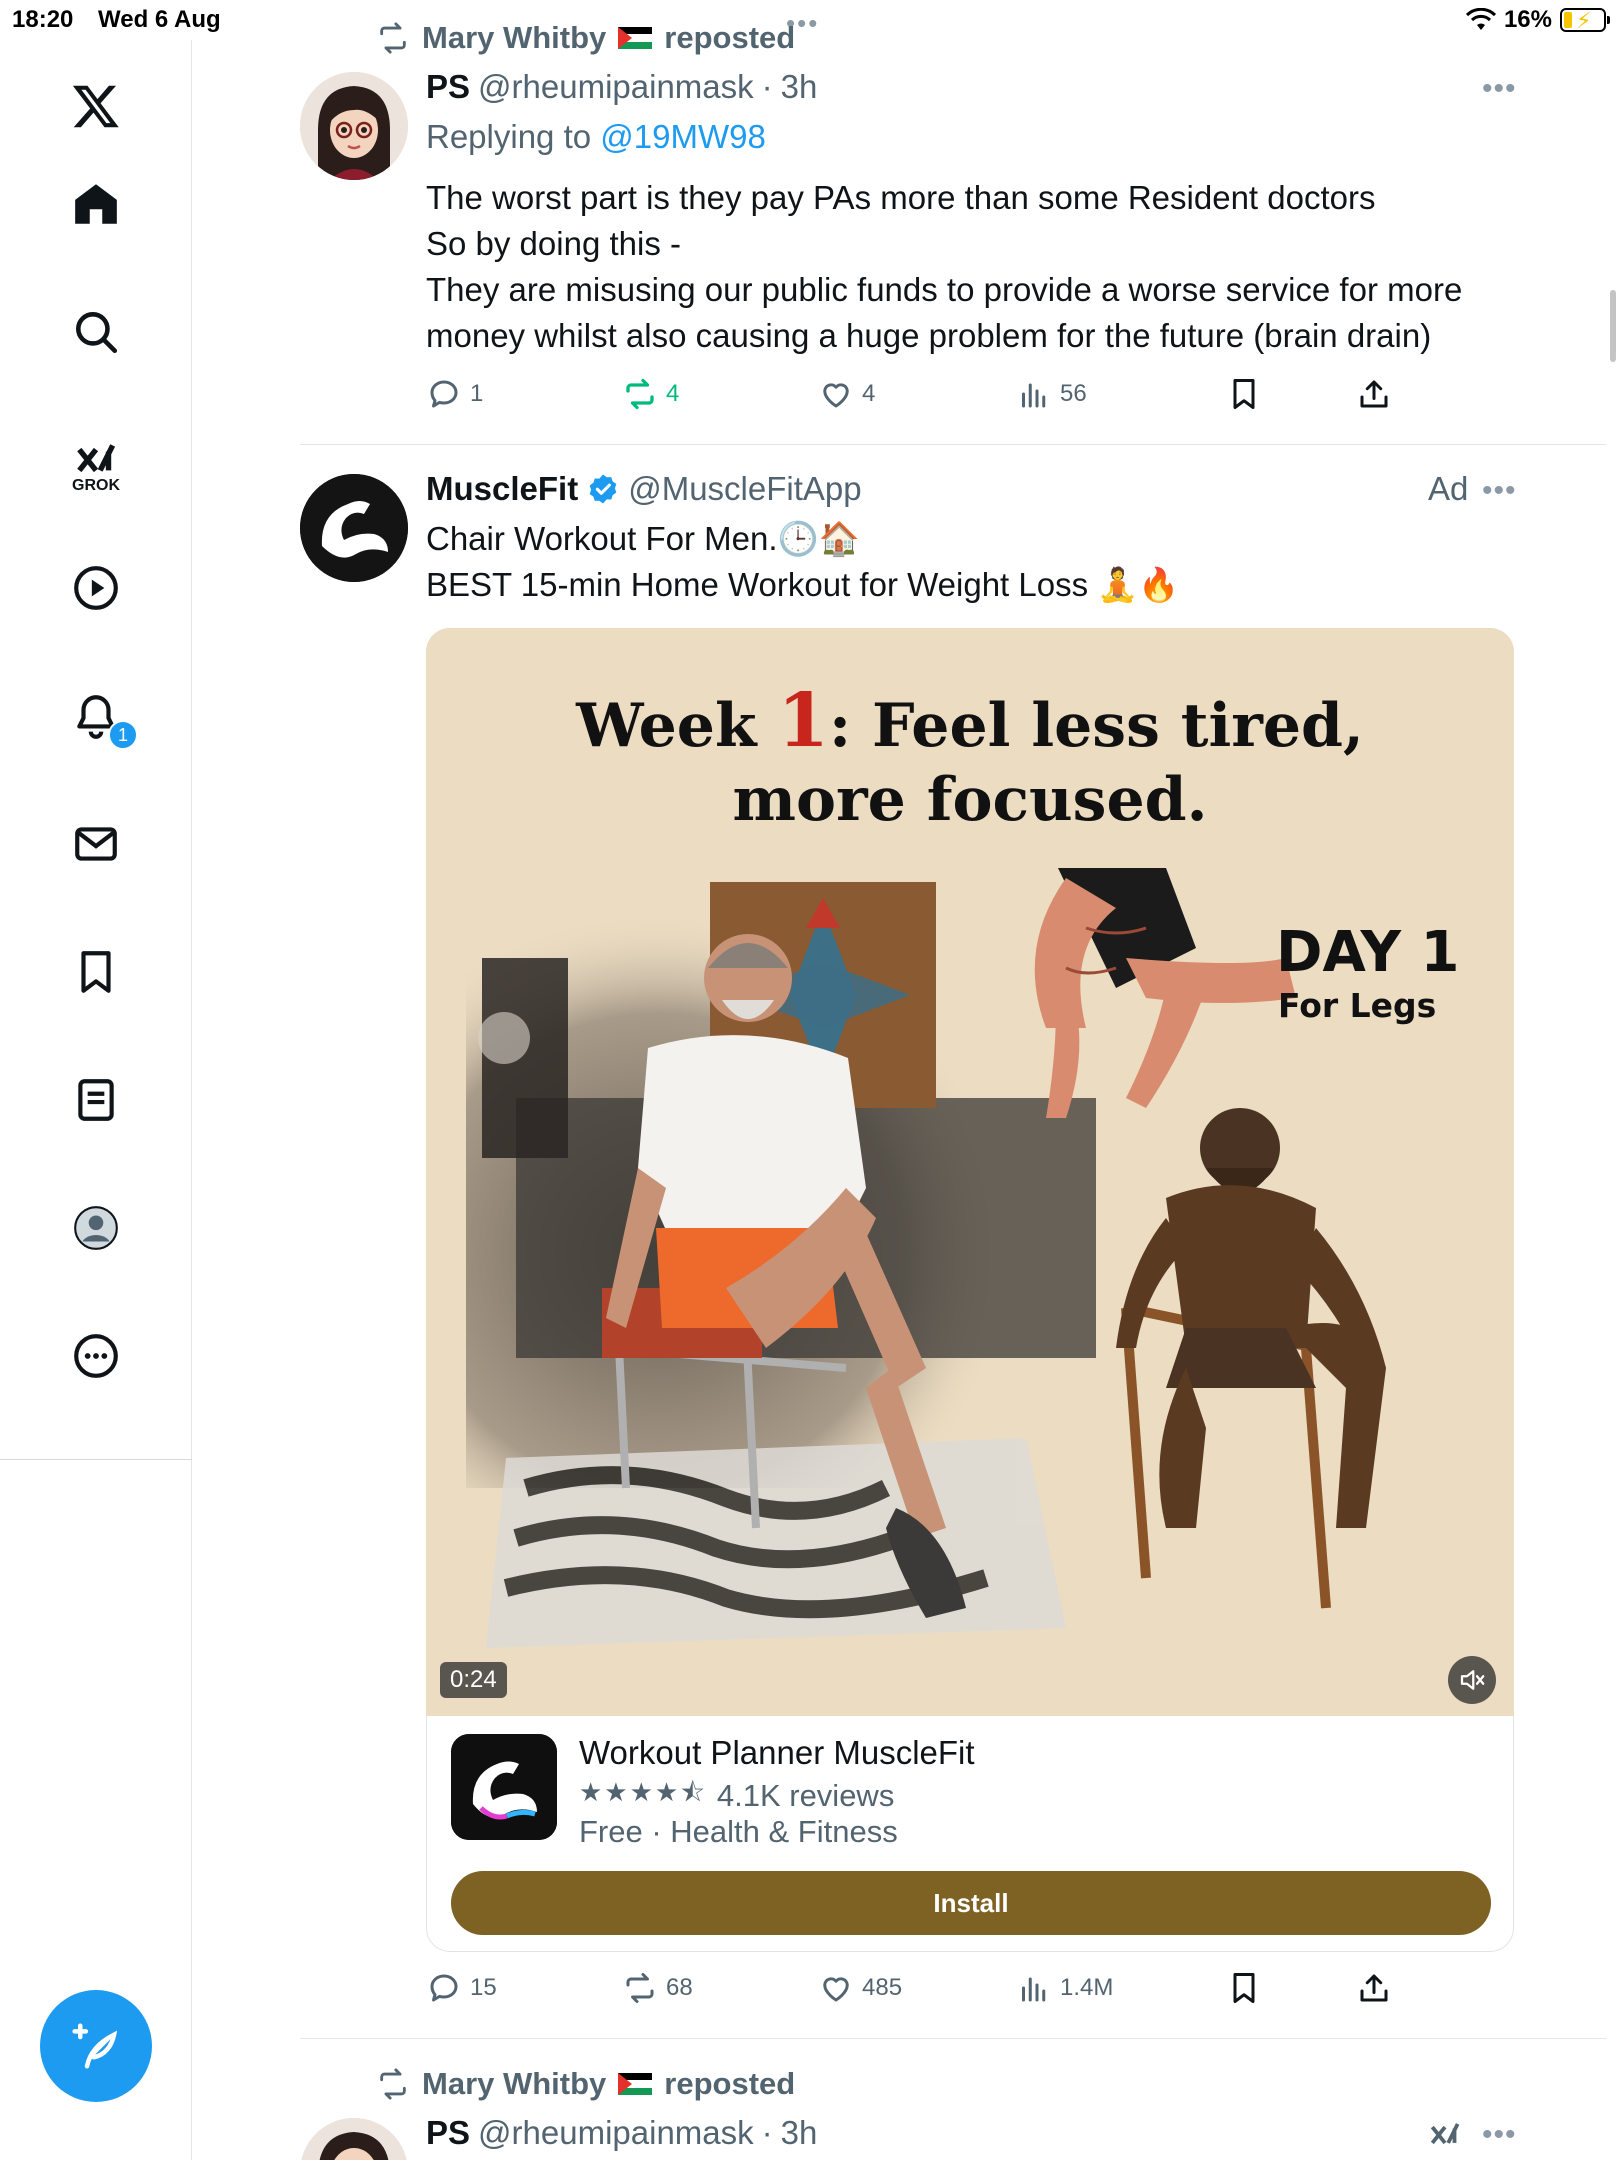 This screenshot has height=2160, width=1620. I want to click on day-title: DAY 1, so click(1368, 952).